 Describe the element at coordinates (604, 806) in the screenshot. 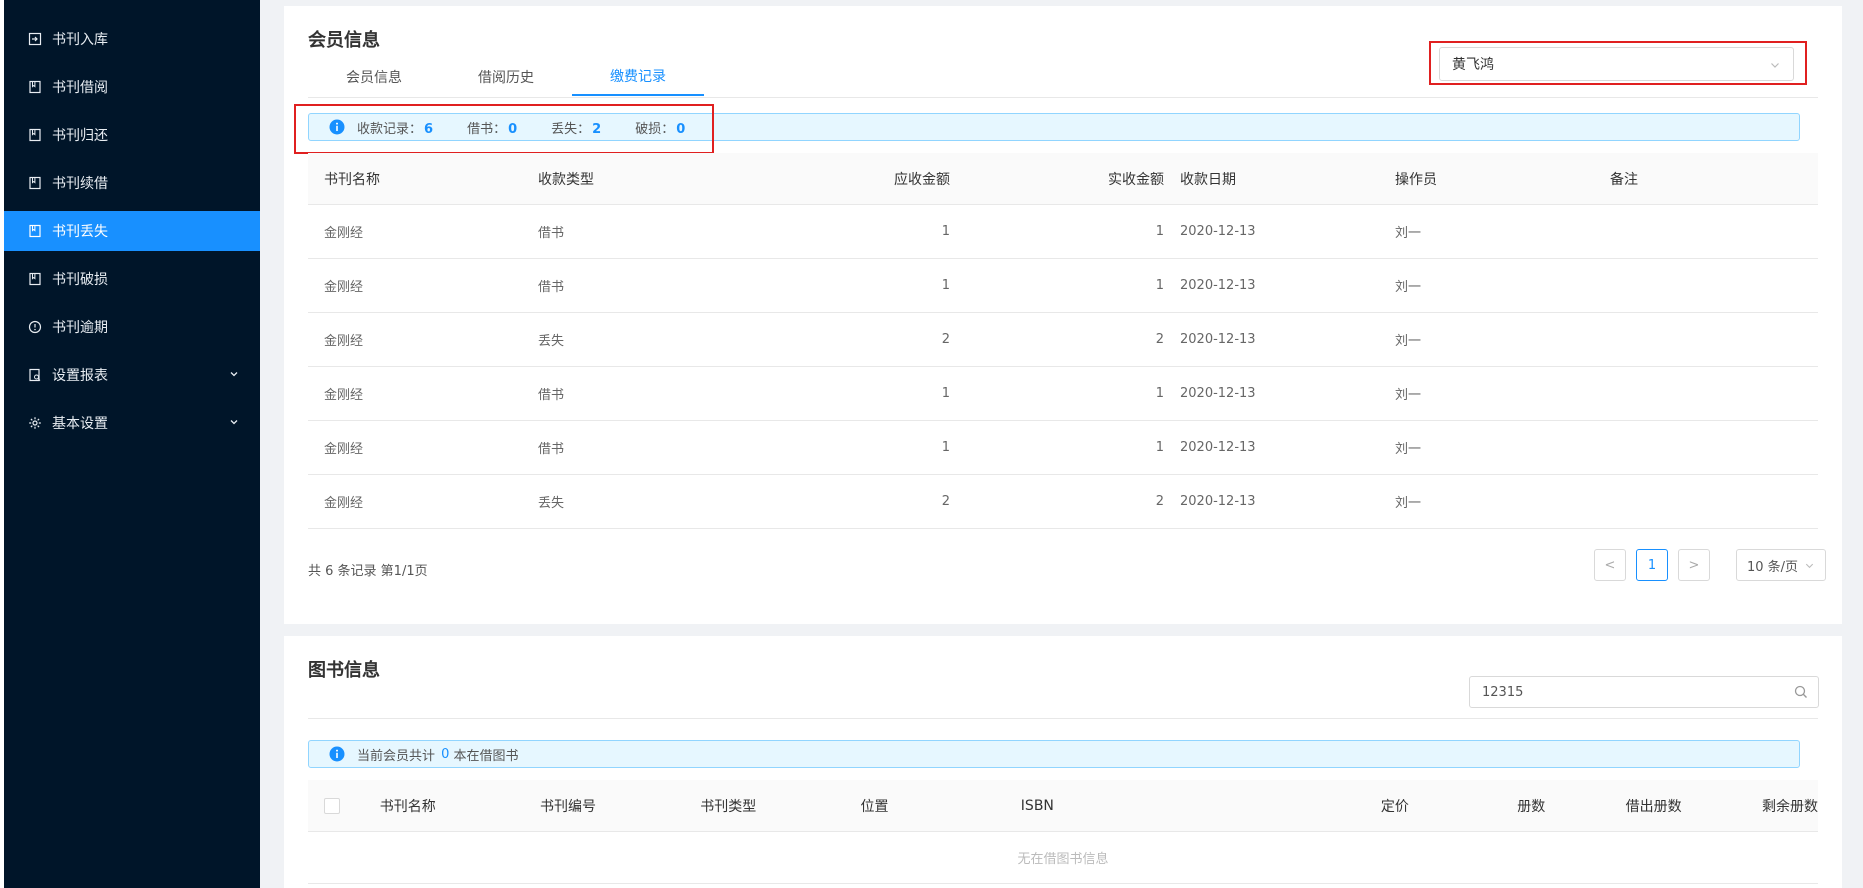

I see `column-header: 书刊编号` at that location.